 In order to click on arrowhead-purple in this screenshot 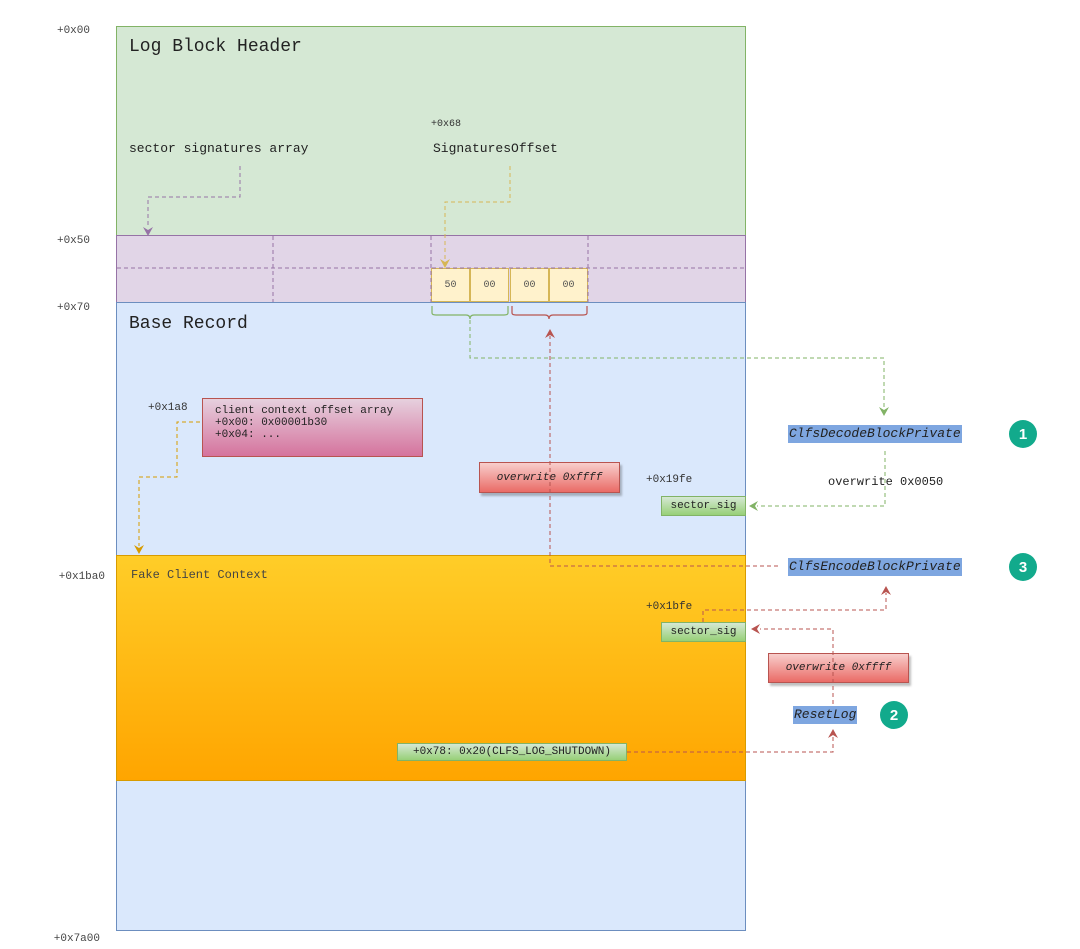, I will do `click(148, 231)`.